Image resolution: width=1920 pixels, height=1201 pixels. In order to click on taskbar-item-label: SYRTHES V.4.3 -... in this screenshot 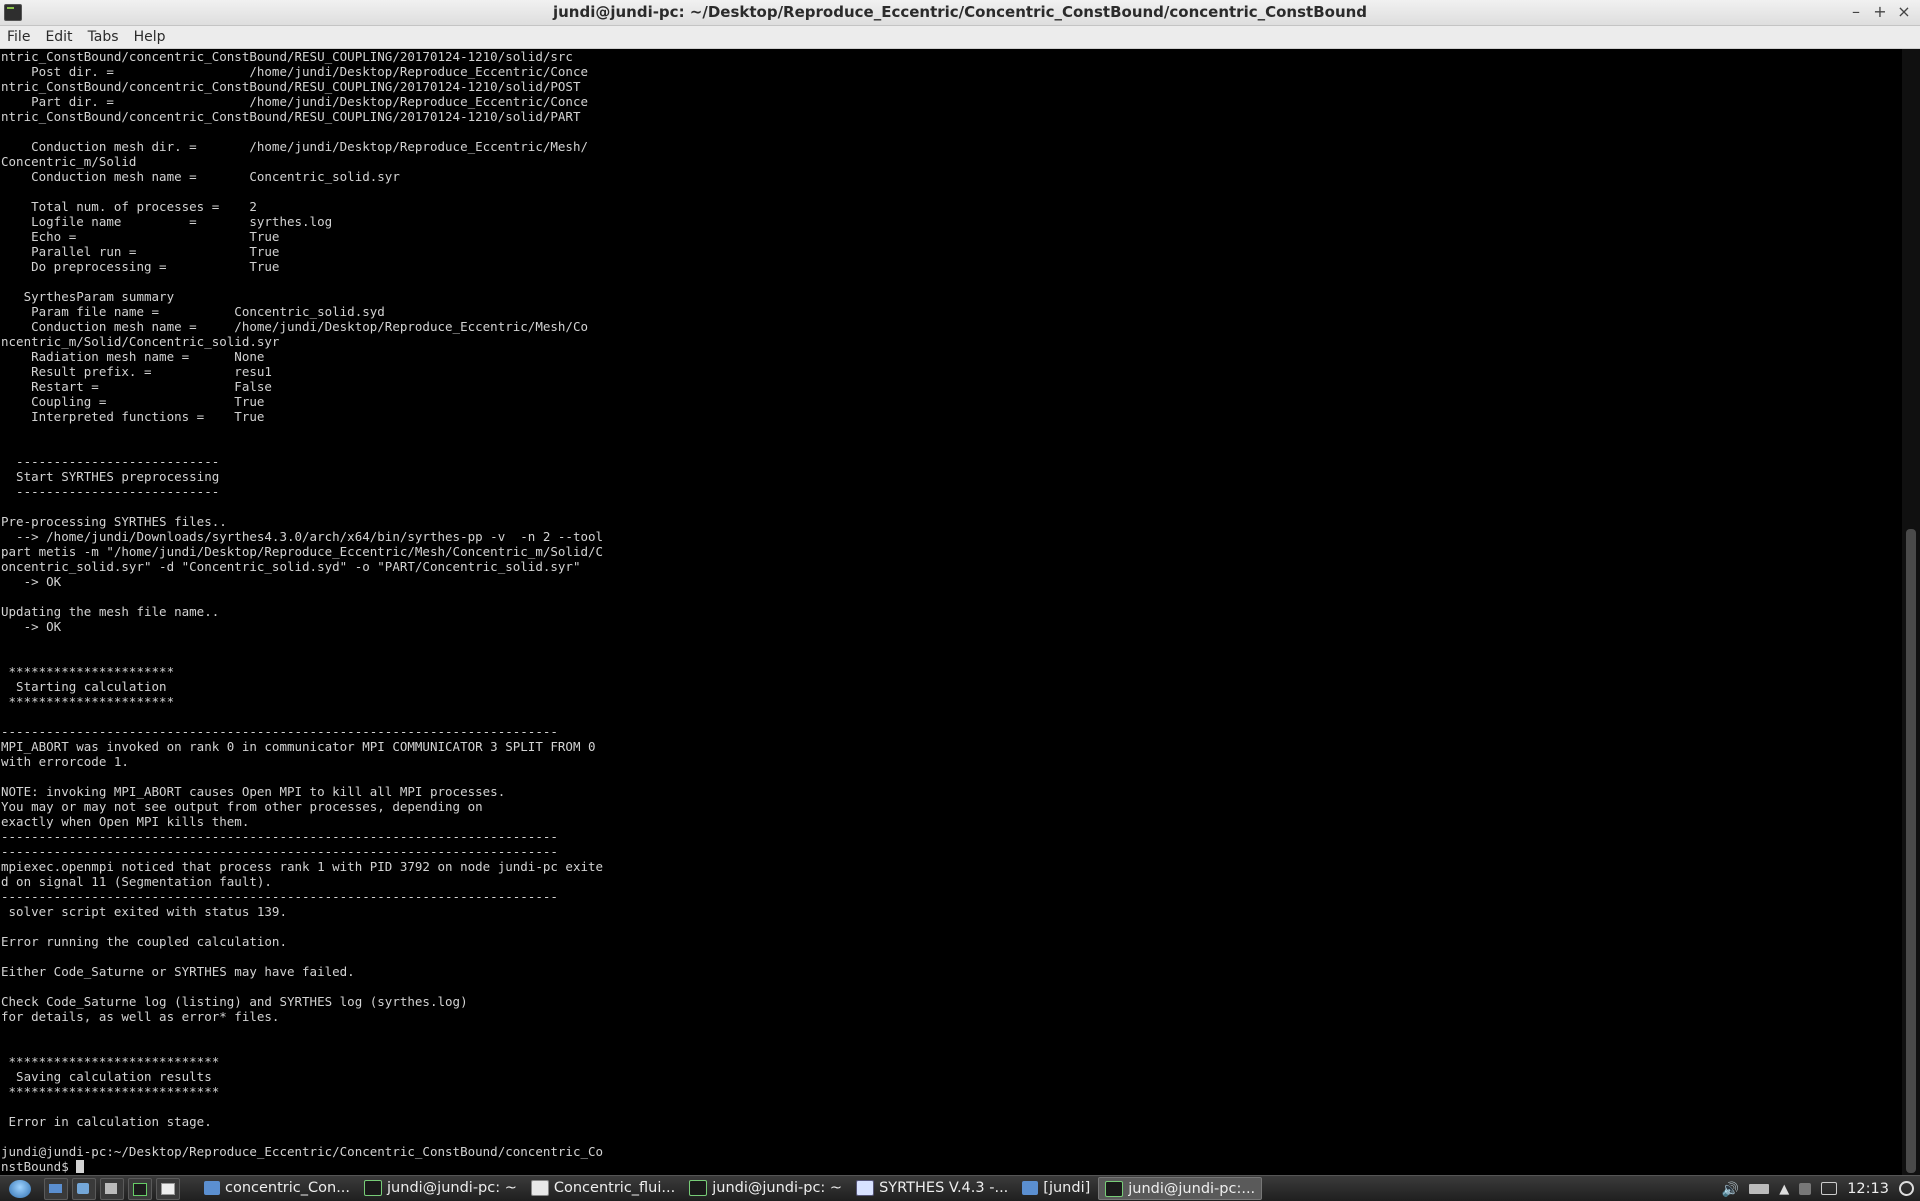, I will do `click(944, 1187)`.